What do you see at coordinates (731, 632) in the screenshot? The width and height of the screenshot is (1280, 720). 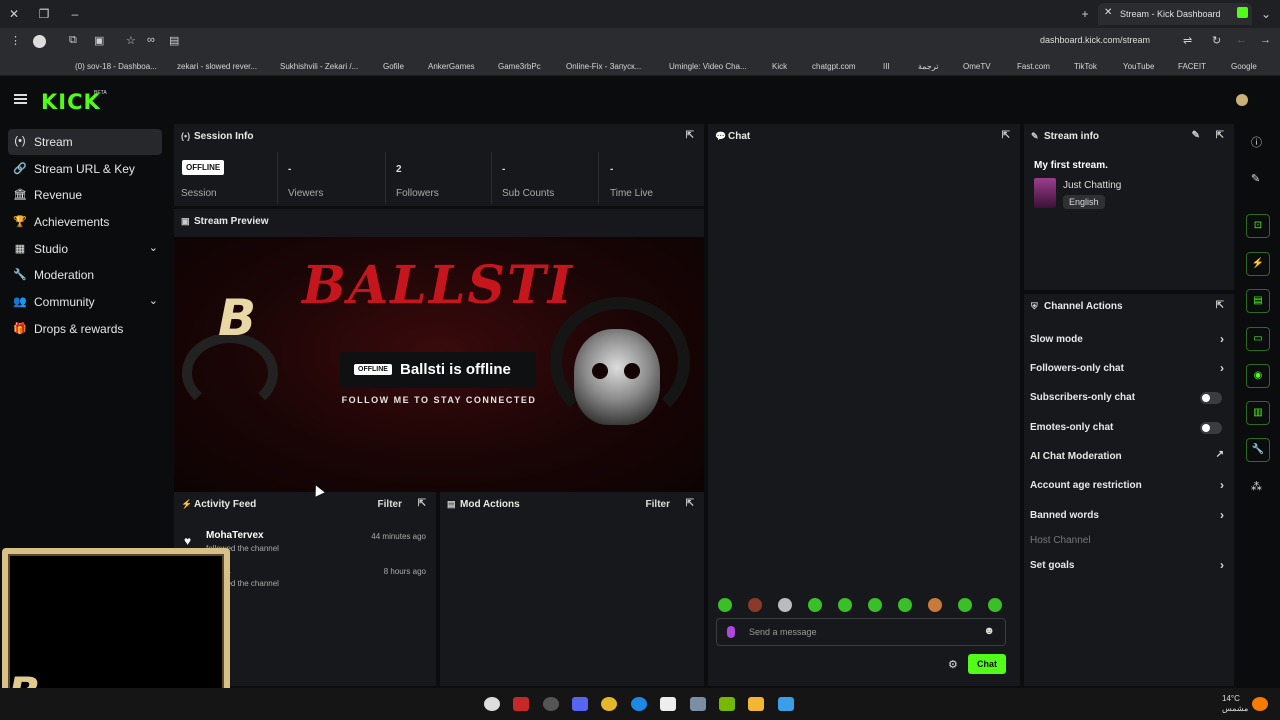 I see `microphone-icon` at bounding box center [731, 632].